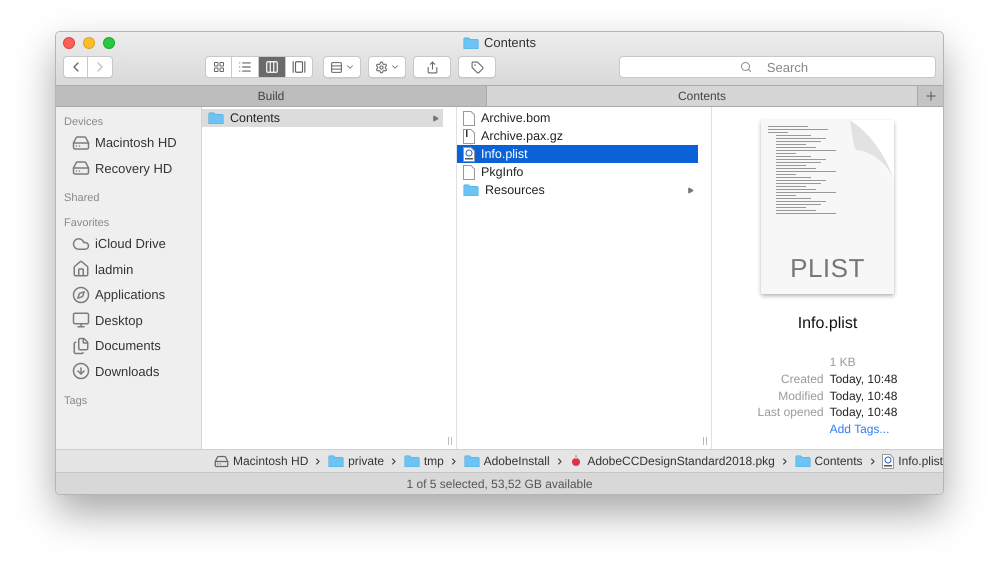  What do you see at coordinates (777, 67) in the screenshot?
I see `search-field: Search` at bounding box center [777, 67].